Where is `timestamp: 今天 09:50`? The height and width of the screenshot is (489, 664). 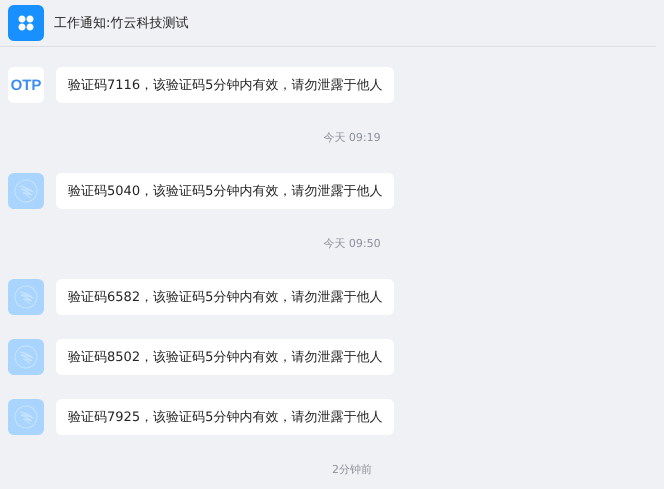
timestamp: 今天 09:50 is located at coordinates (352, 244).